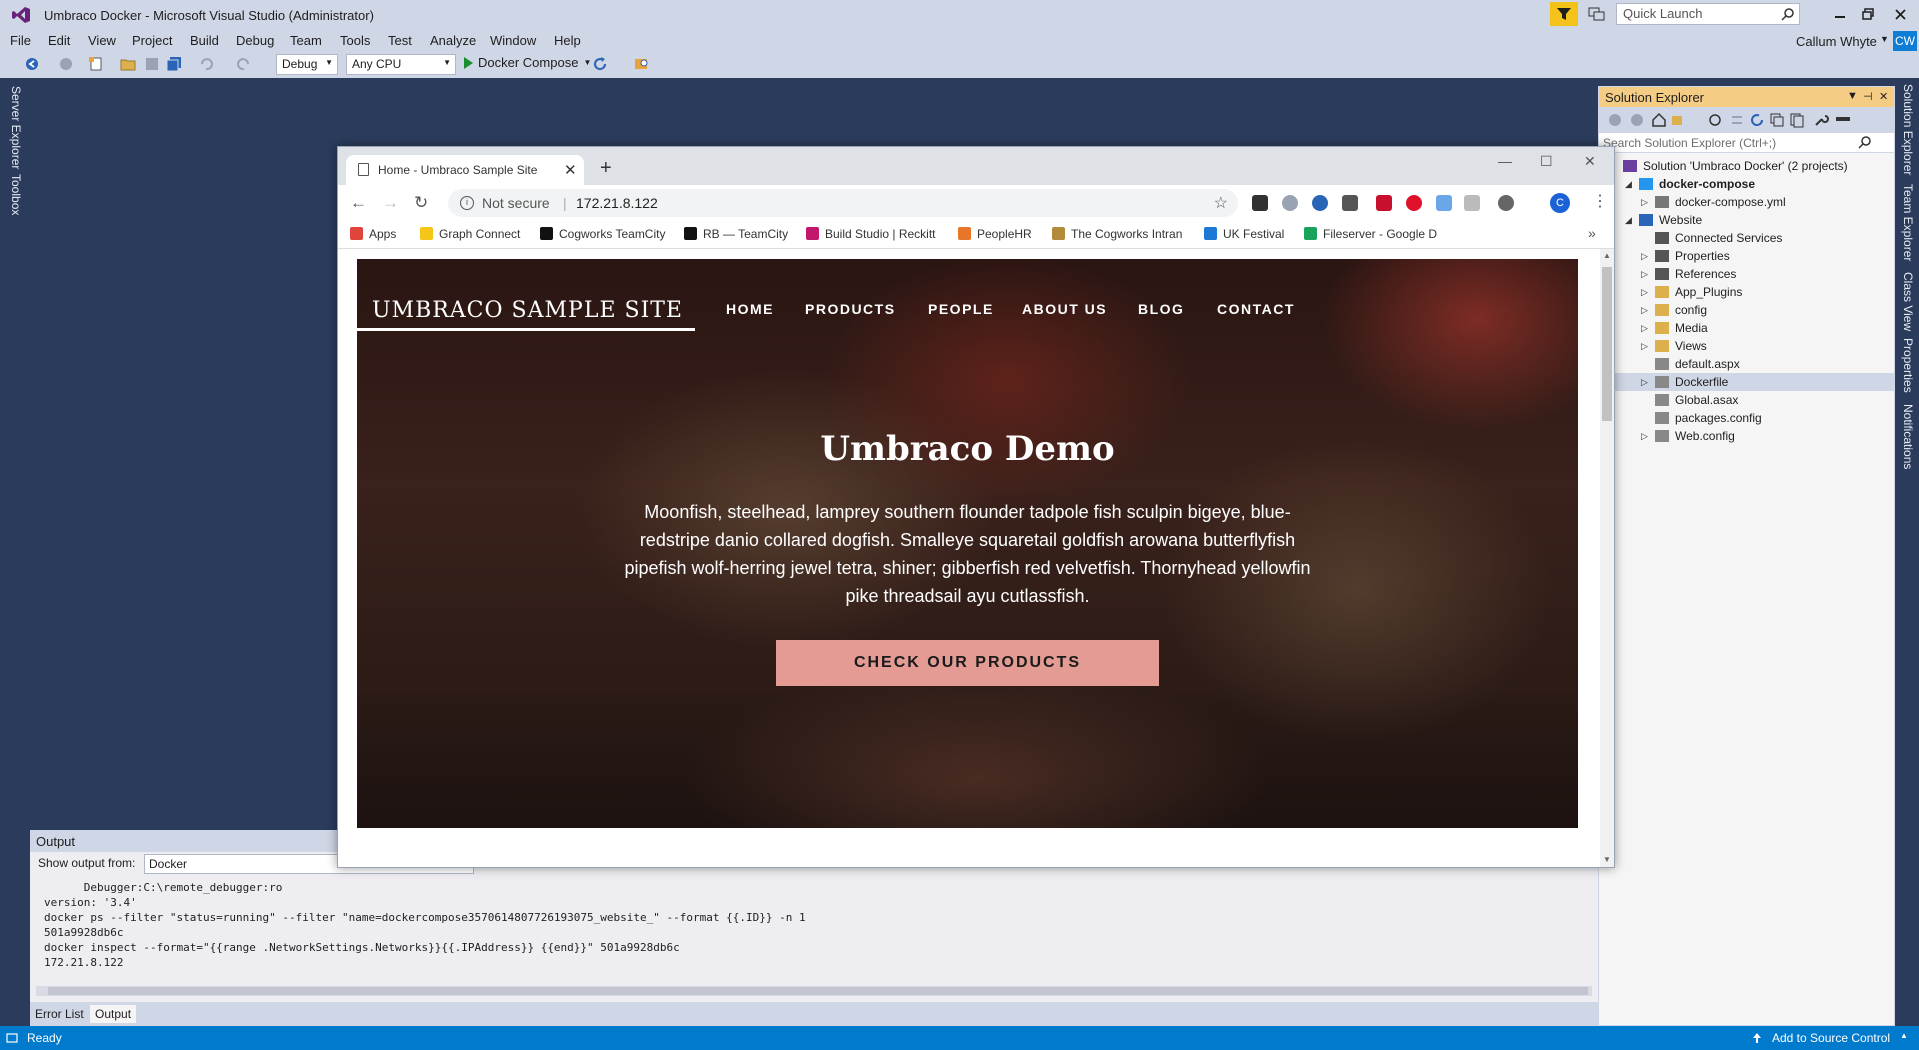  Describe the element at coordinates (307, 64) in the screenshot. I see `solution-configuration-select: Debug ▼` at that location.